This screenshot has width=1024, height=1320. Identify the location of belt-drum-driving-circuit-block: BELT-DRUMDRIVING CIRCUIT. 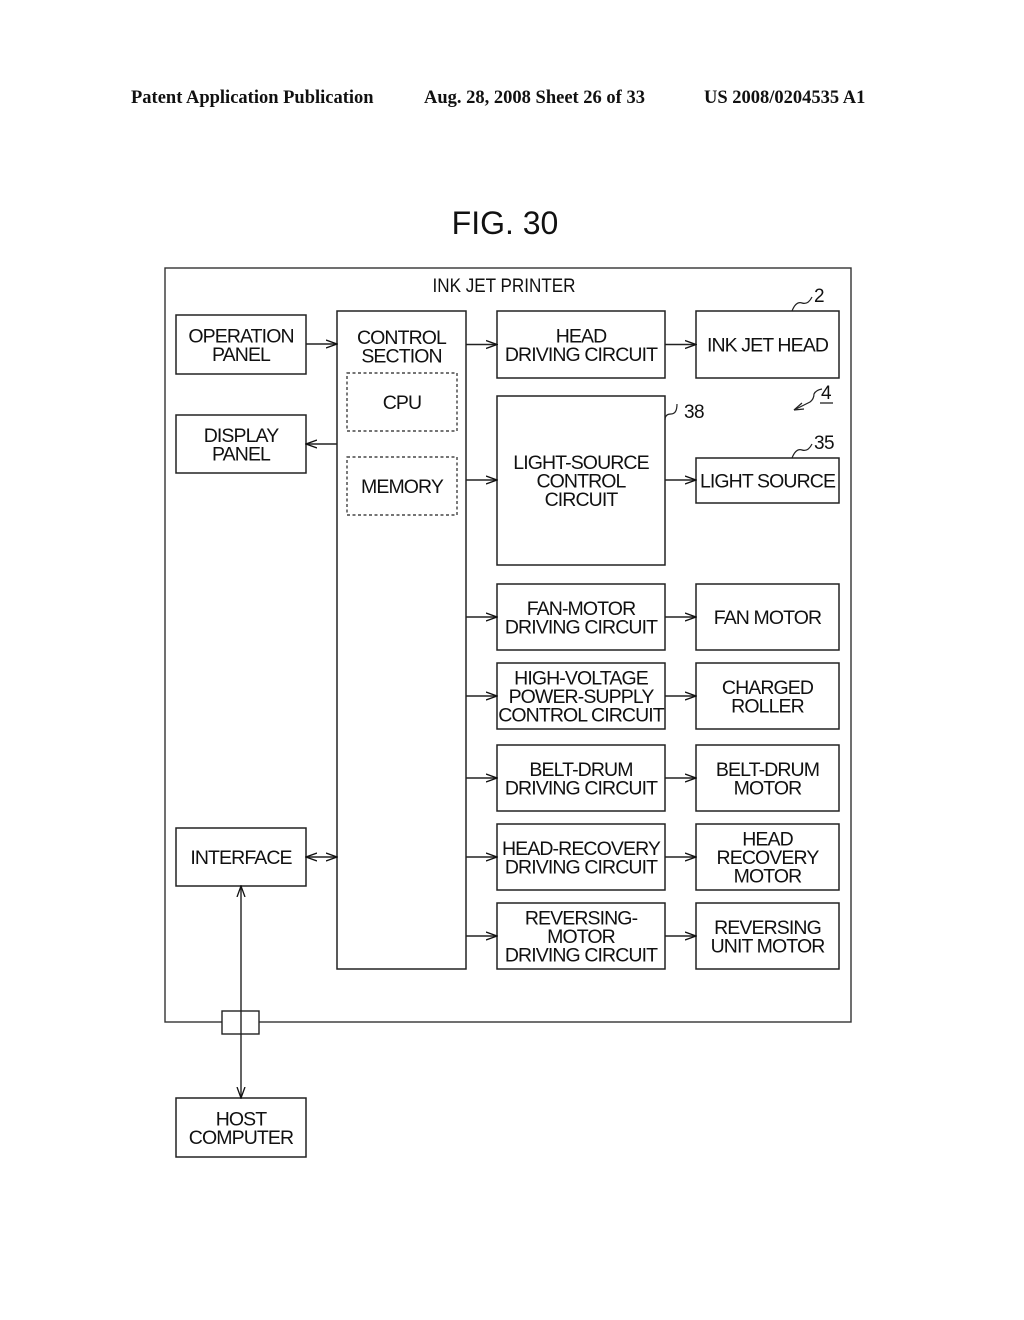
(581, 778).